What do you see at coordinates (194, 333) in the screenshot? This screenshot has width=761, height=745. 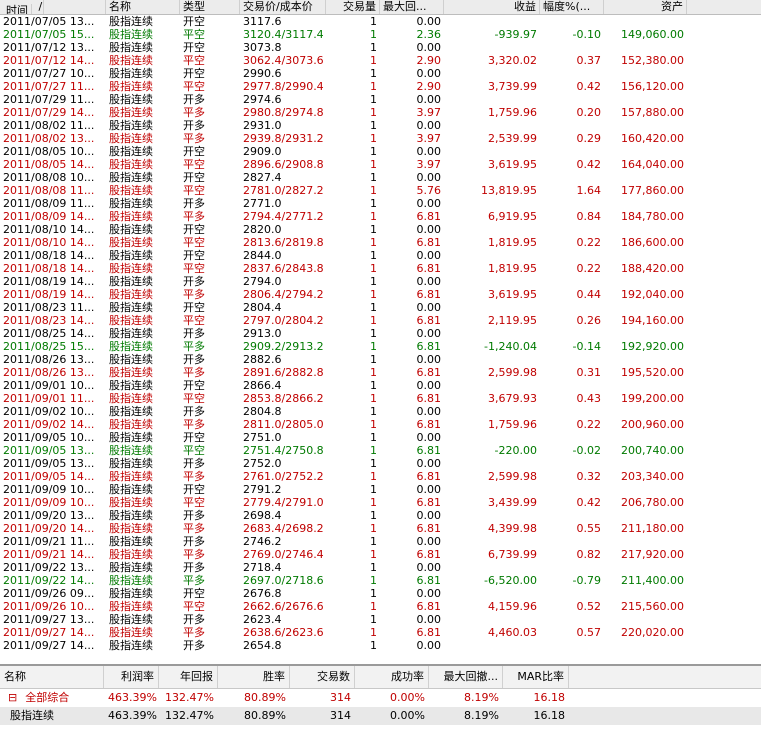 I see `cell-type: 开多` at bounding box center [194, 333].